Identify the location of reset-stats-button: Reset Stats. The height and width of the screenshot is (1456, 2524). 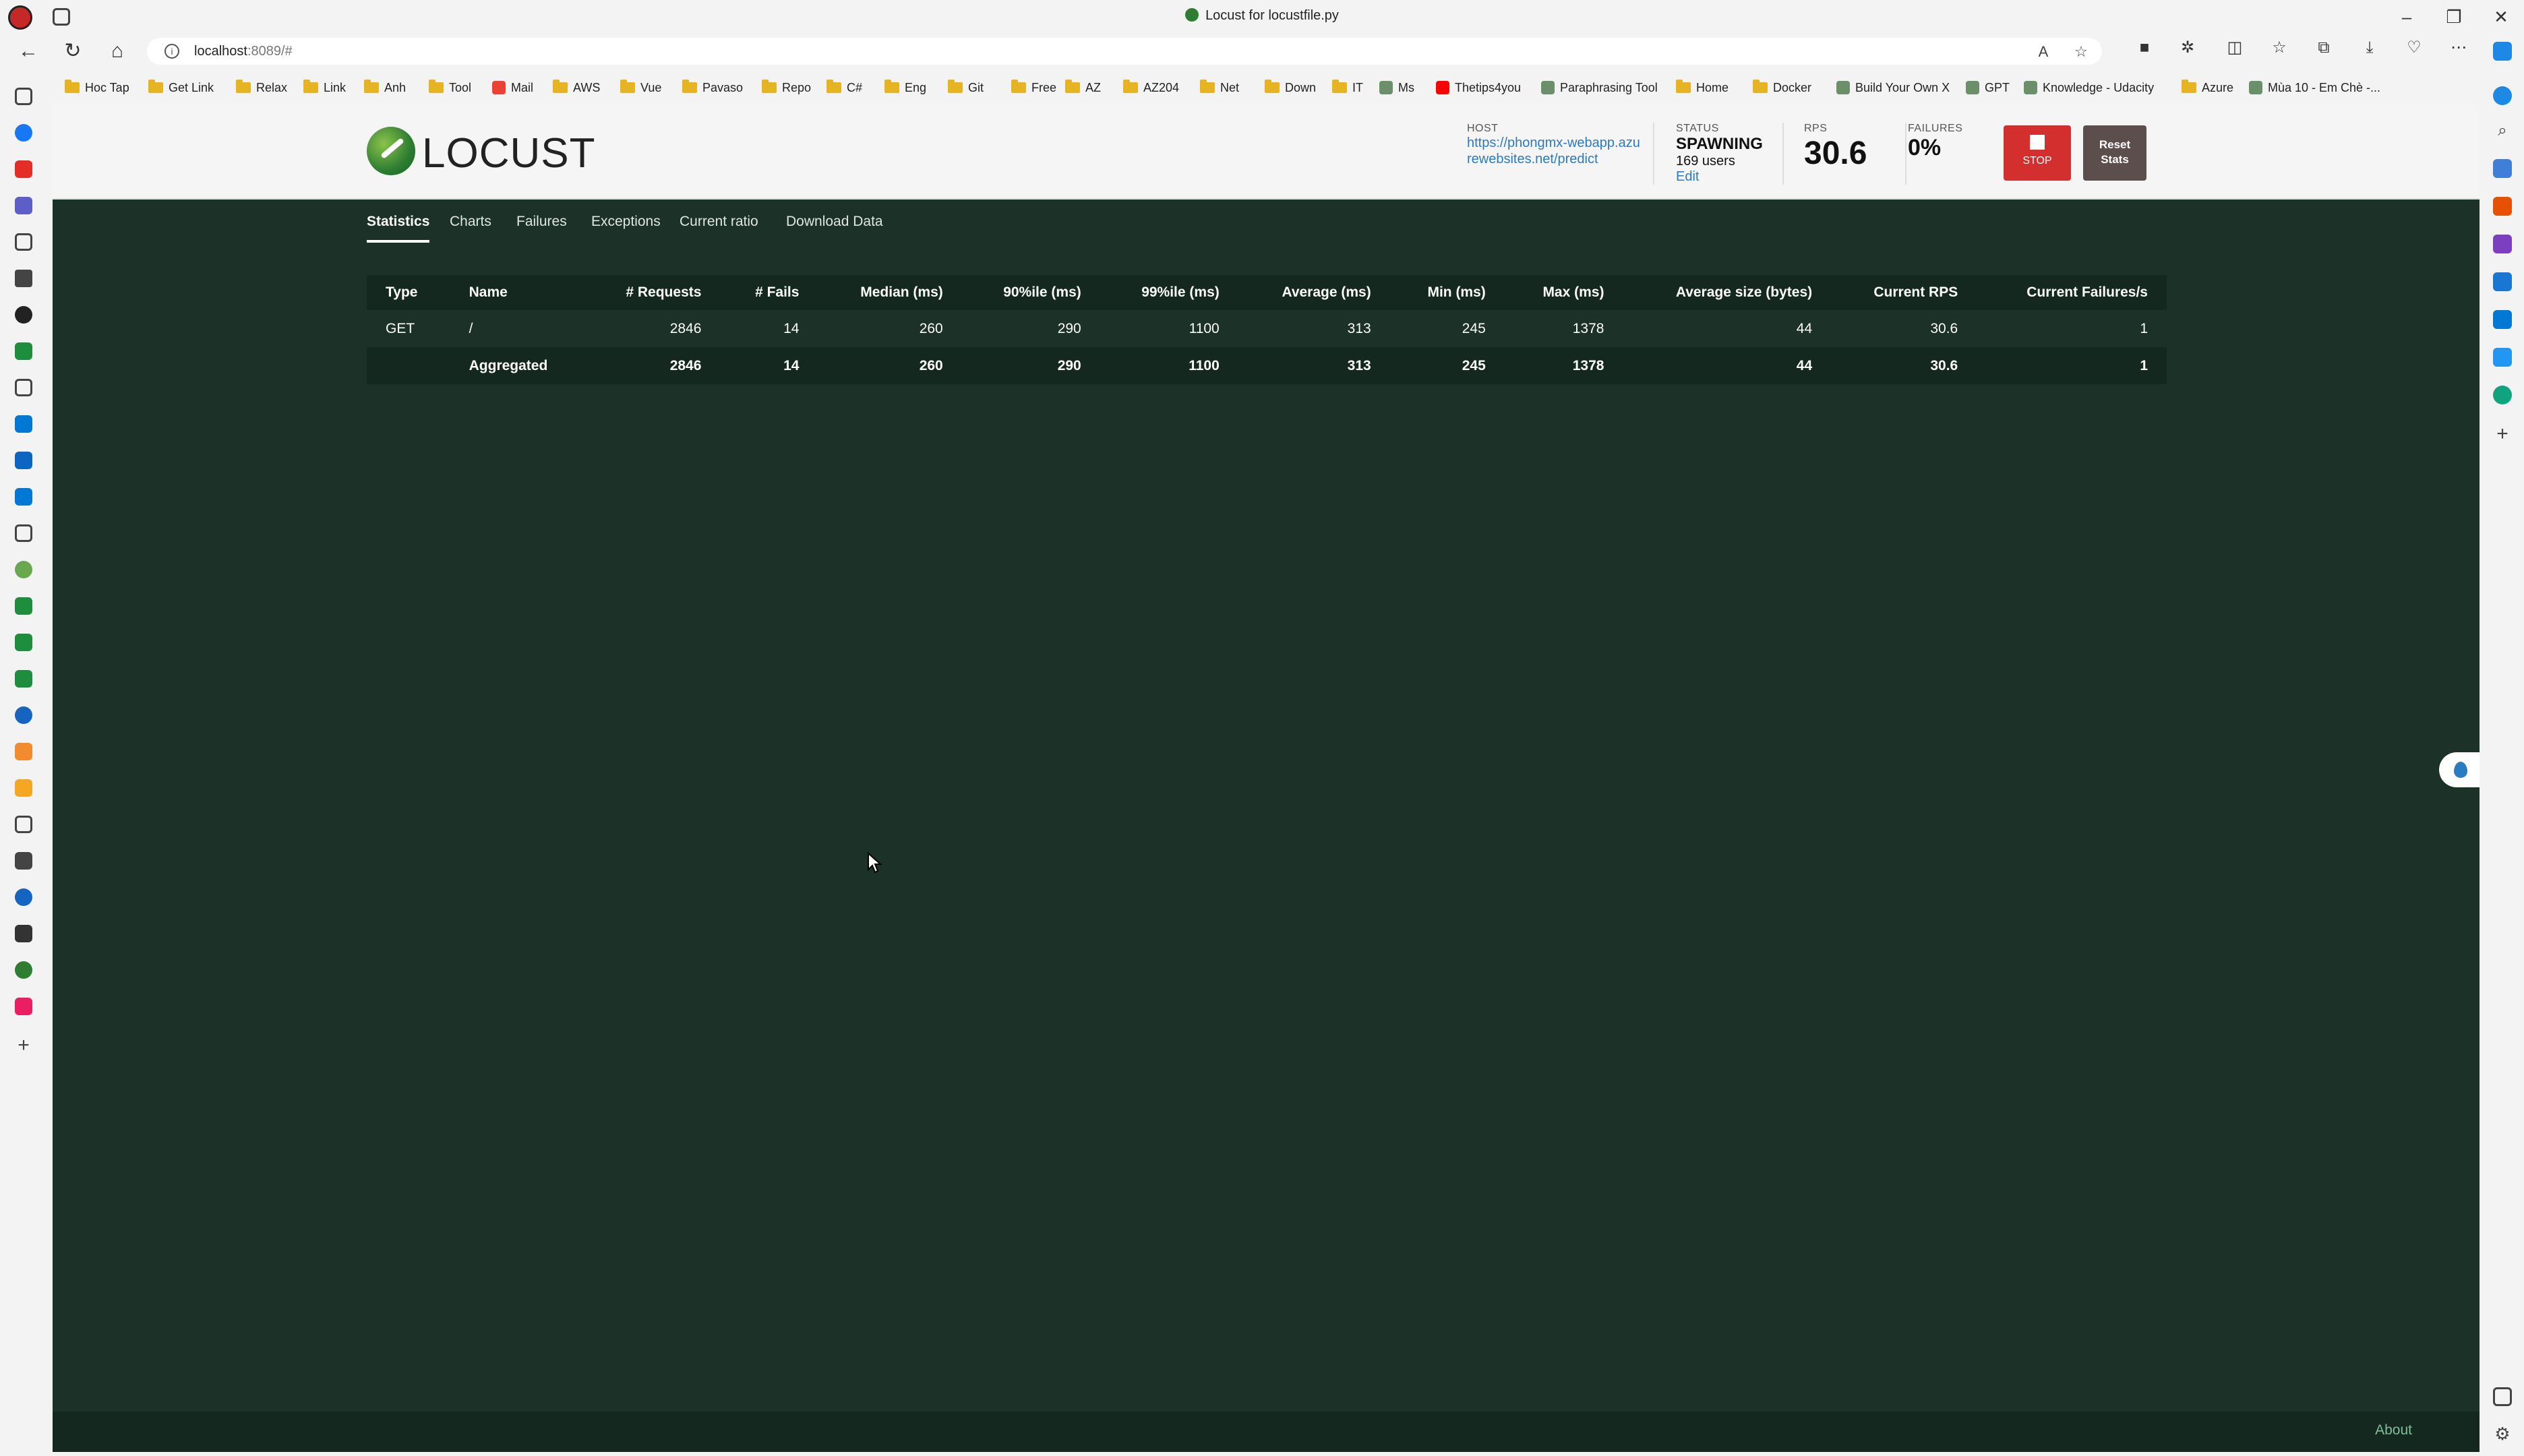
(2114, 153).